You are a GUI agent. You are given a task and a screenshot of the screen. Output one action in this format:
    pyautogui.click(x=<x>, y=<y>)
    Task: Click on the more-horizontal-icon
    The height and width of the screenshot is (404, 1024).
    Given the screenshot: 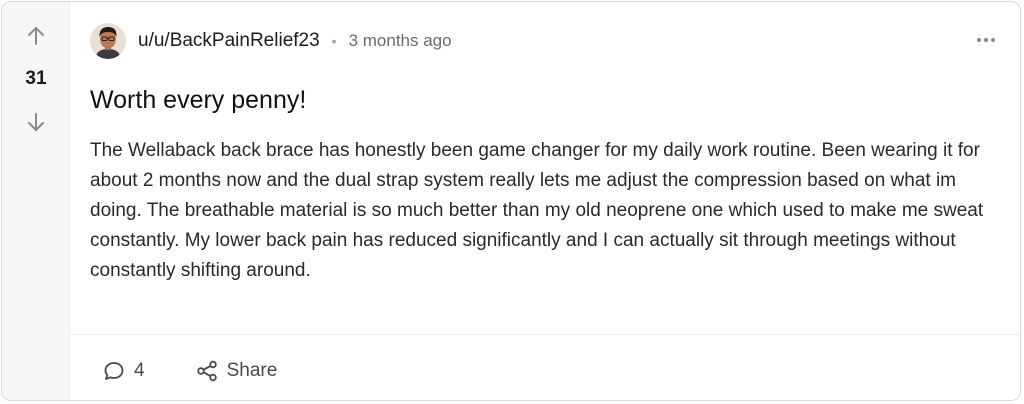 What is the action you would take?
    pyautogui.click(x=986, y=40)
    